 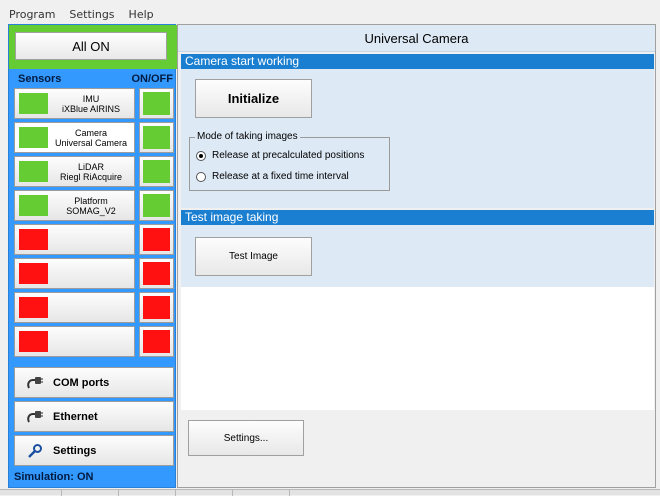 What do you see at coordinates (201, 176) in the screenshot?
I see `radio-unchecked-icon` at bounding box center [201, 176].